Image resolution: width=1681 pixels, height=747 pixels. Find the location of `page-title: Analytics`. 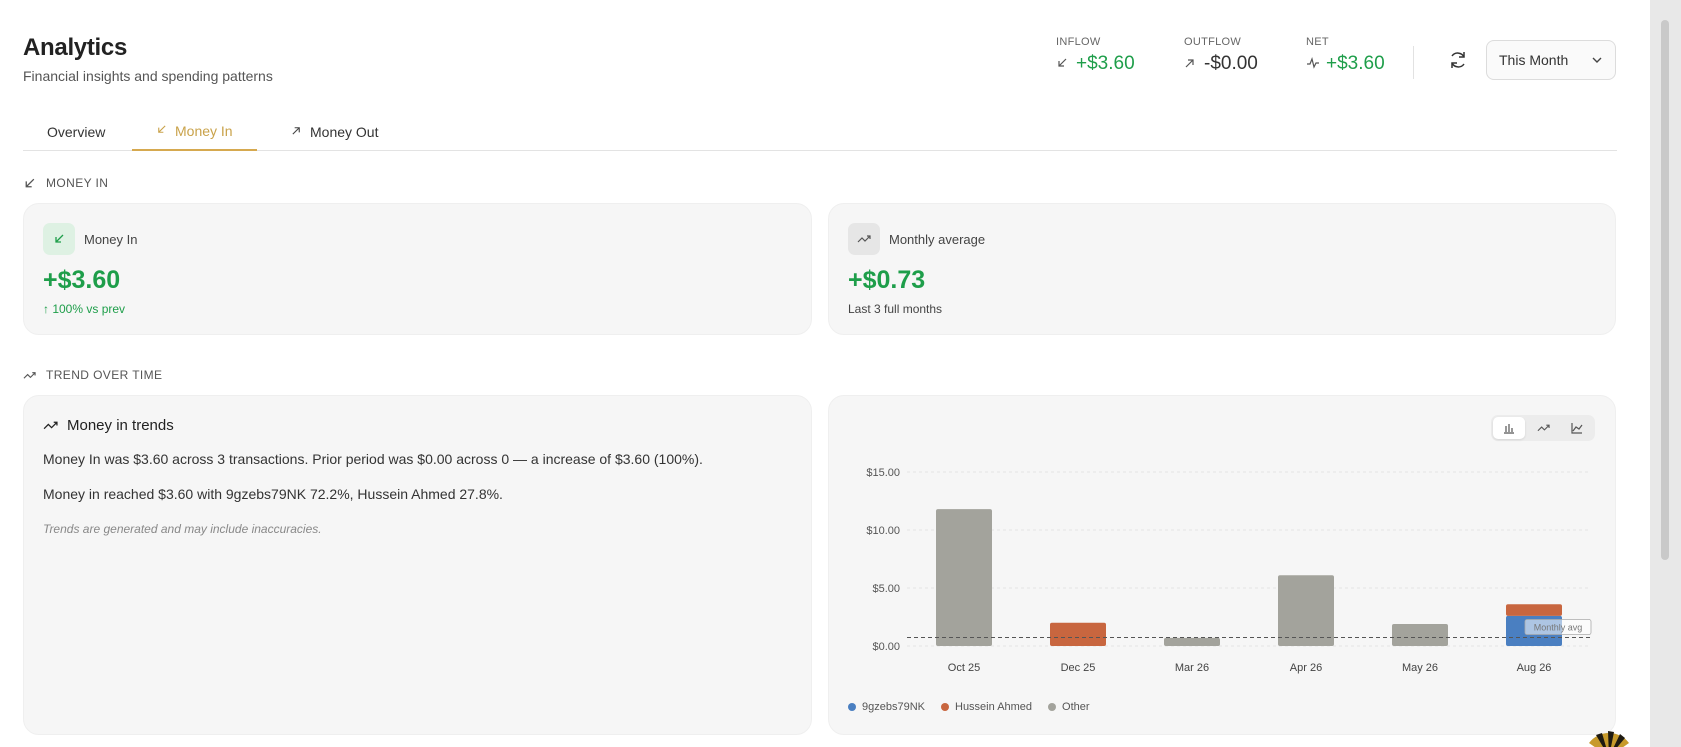

page-title: Analytics is located at coordinates (75, 47).